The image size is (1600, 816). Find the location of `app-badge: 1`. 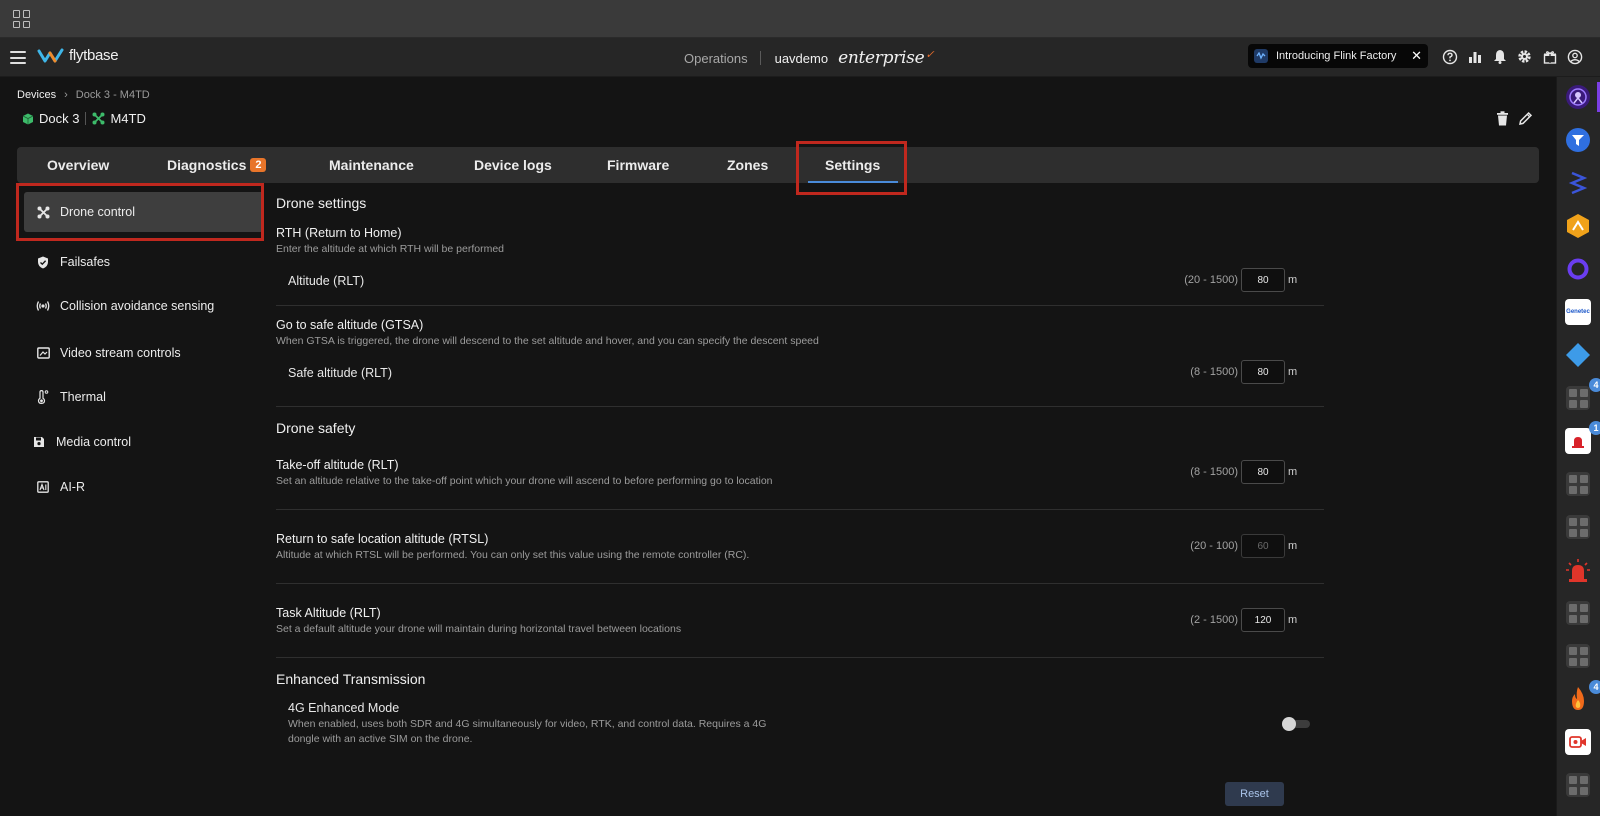

app-badge: 1 is located at coordinates (1594, 428).